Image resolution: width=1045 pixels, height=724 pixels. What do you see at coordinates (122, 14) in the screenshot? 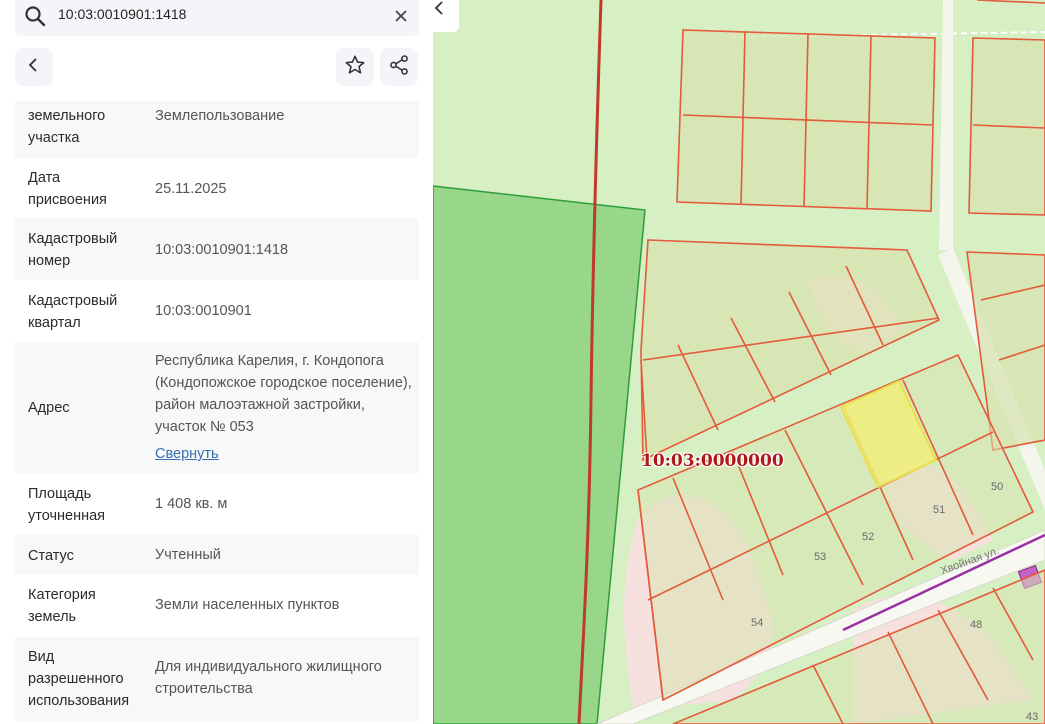
I see `search-input: 10:03:0010901:1418` at bounding box center [122, 14].